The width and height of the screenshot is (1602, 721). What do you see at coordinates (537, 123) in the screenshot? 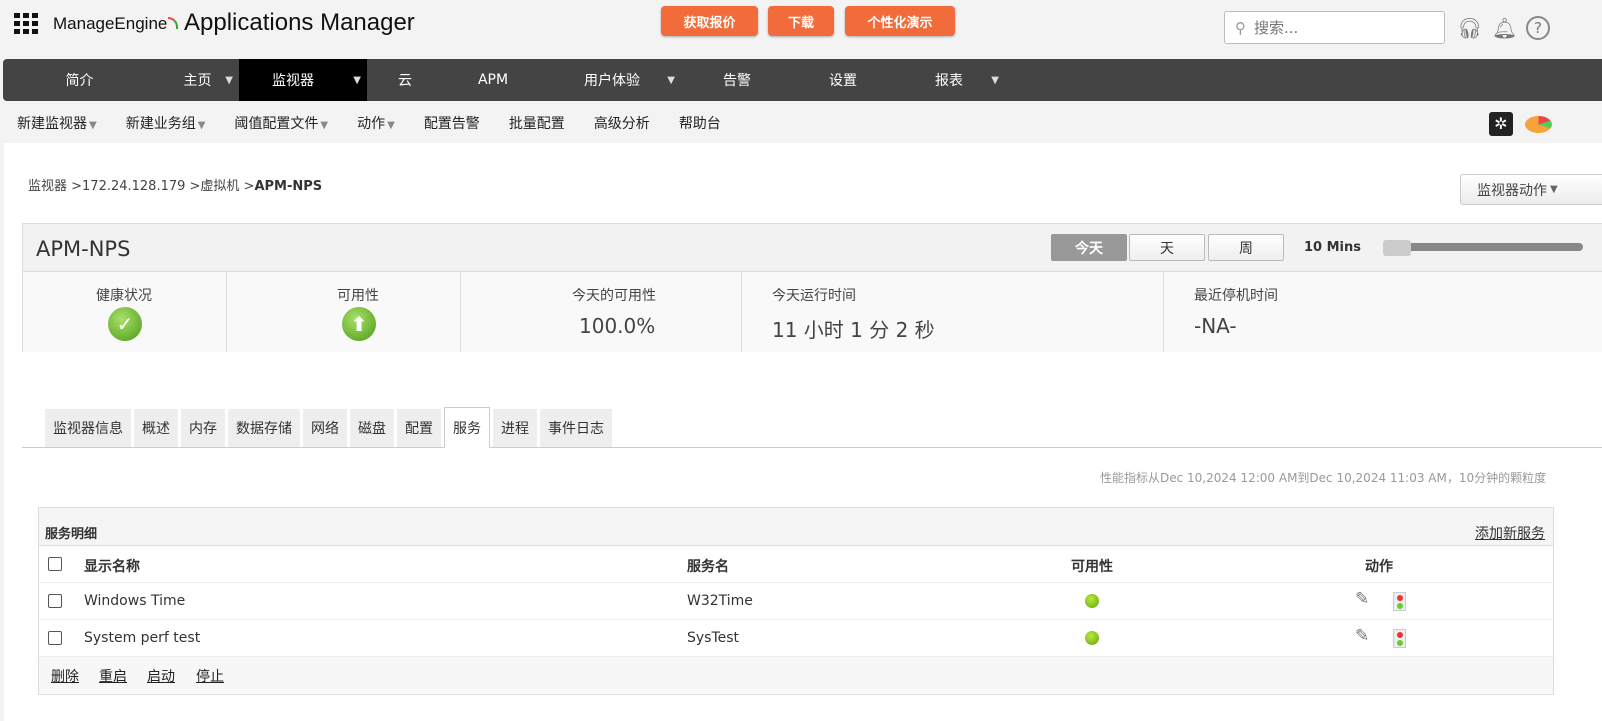
I see `subnav-bulk-config: 批量配置` at bounding box center [537, 123].